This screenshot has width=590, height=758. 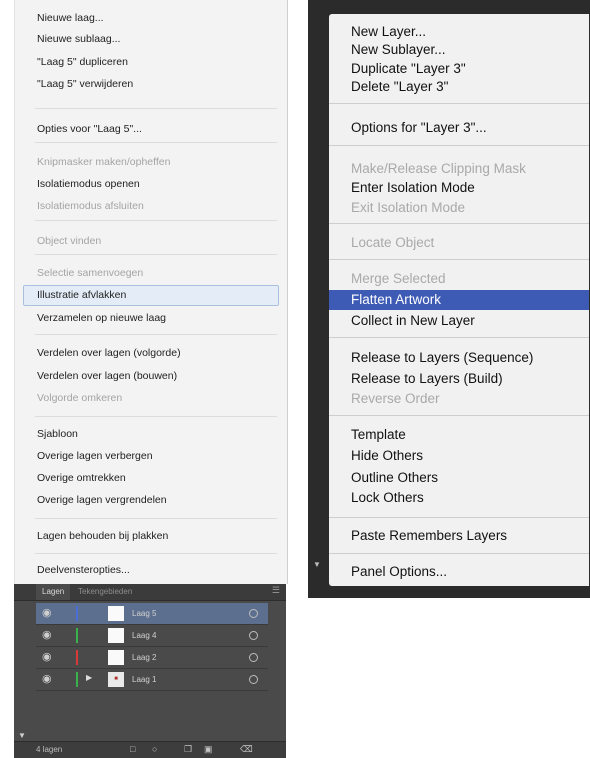 What do you see at coordinates (89, 677) in the screenshot?
I see `triangle-right-icon: ▶` at bounding box center [89, 677].